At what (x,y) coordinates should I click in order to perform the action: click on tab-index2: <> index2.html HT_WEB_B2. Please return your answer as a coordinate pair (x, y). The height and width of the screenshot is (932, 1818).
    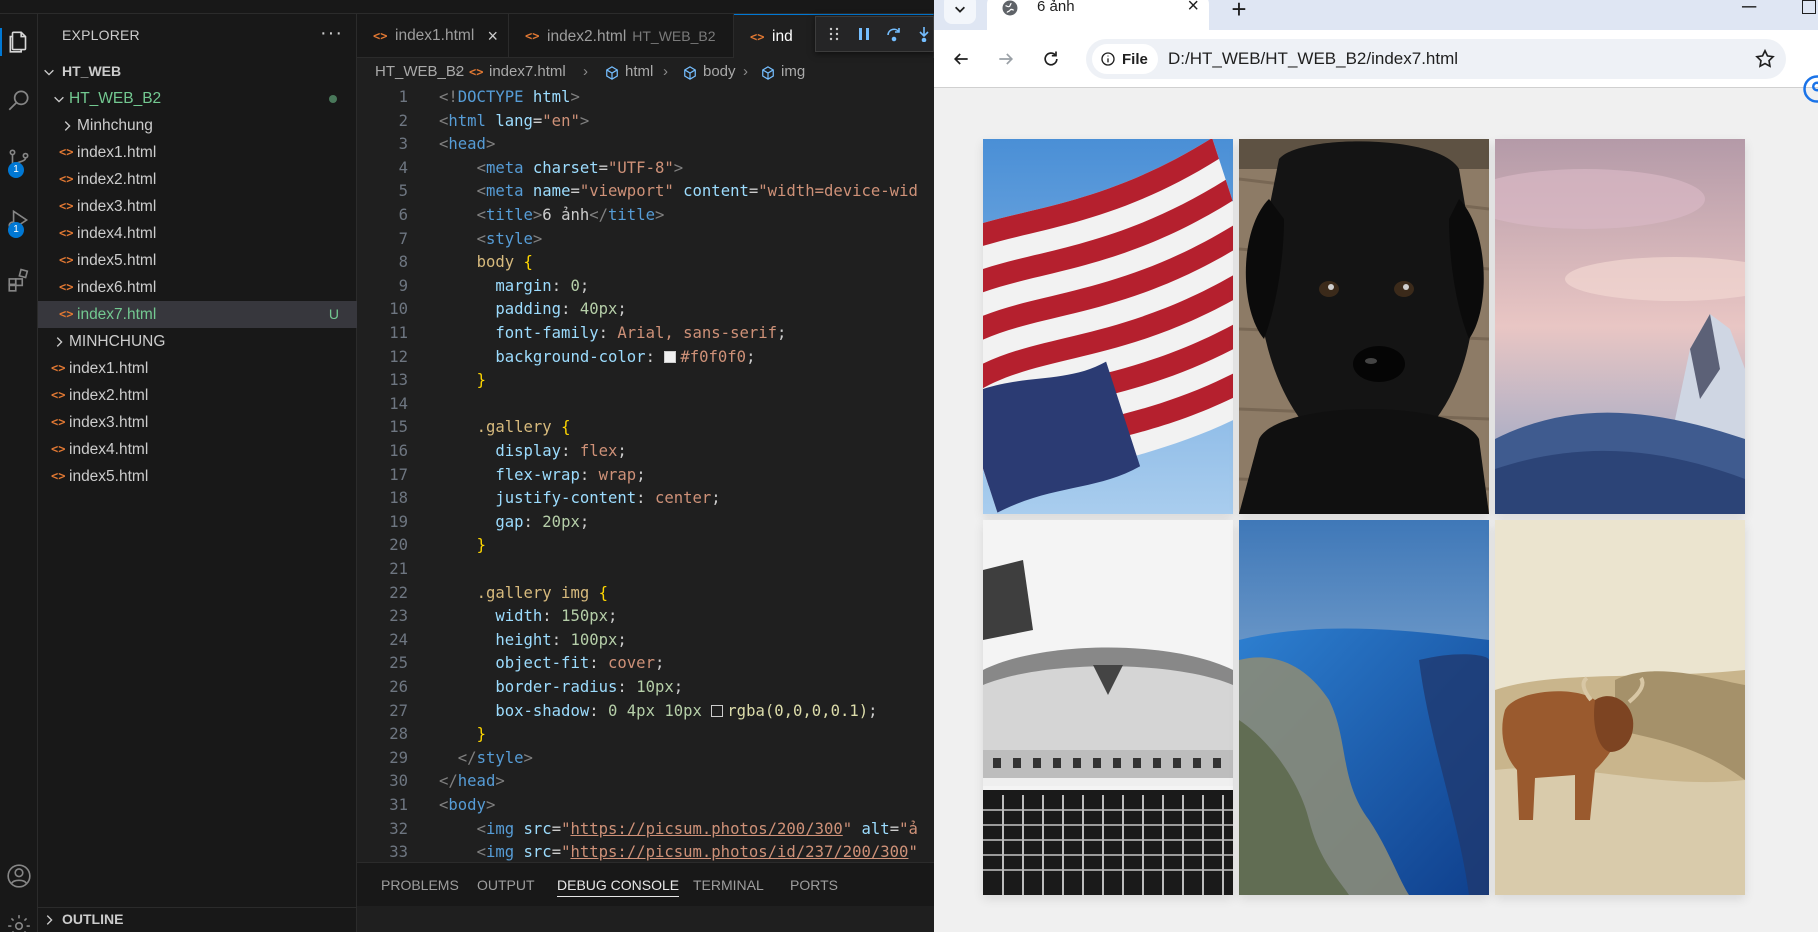
    Looking at the image, I should click on (621, 36).